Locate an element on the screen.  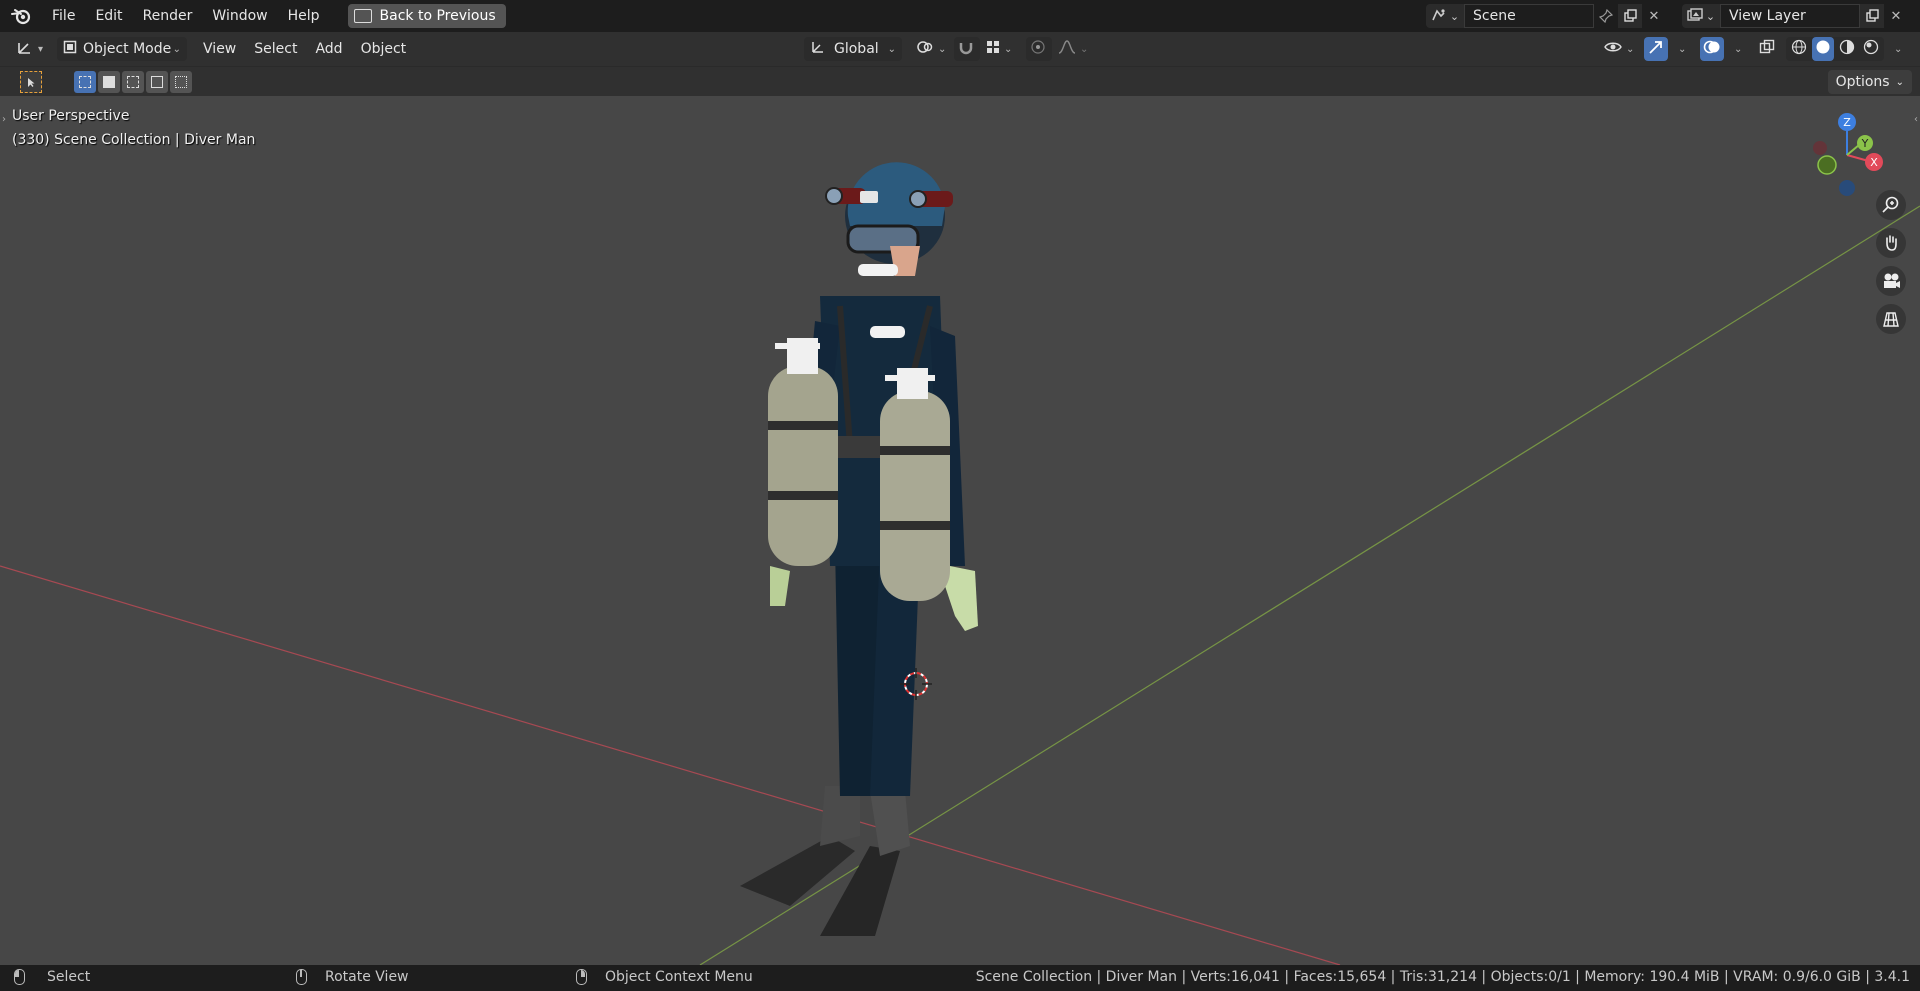
gizmo-options-button: ⌄ is located at coordinates (1680, 49).